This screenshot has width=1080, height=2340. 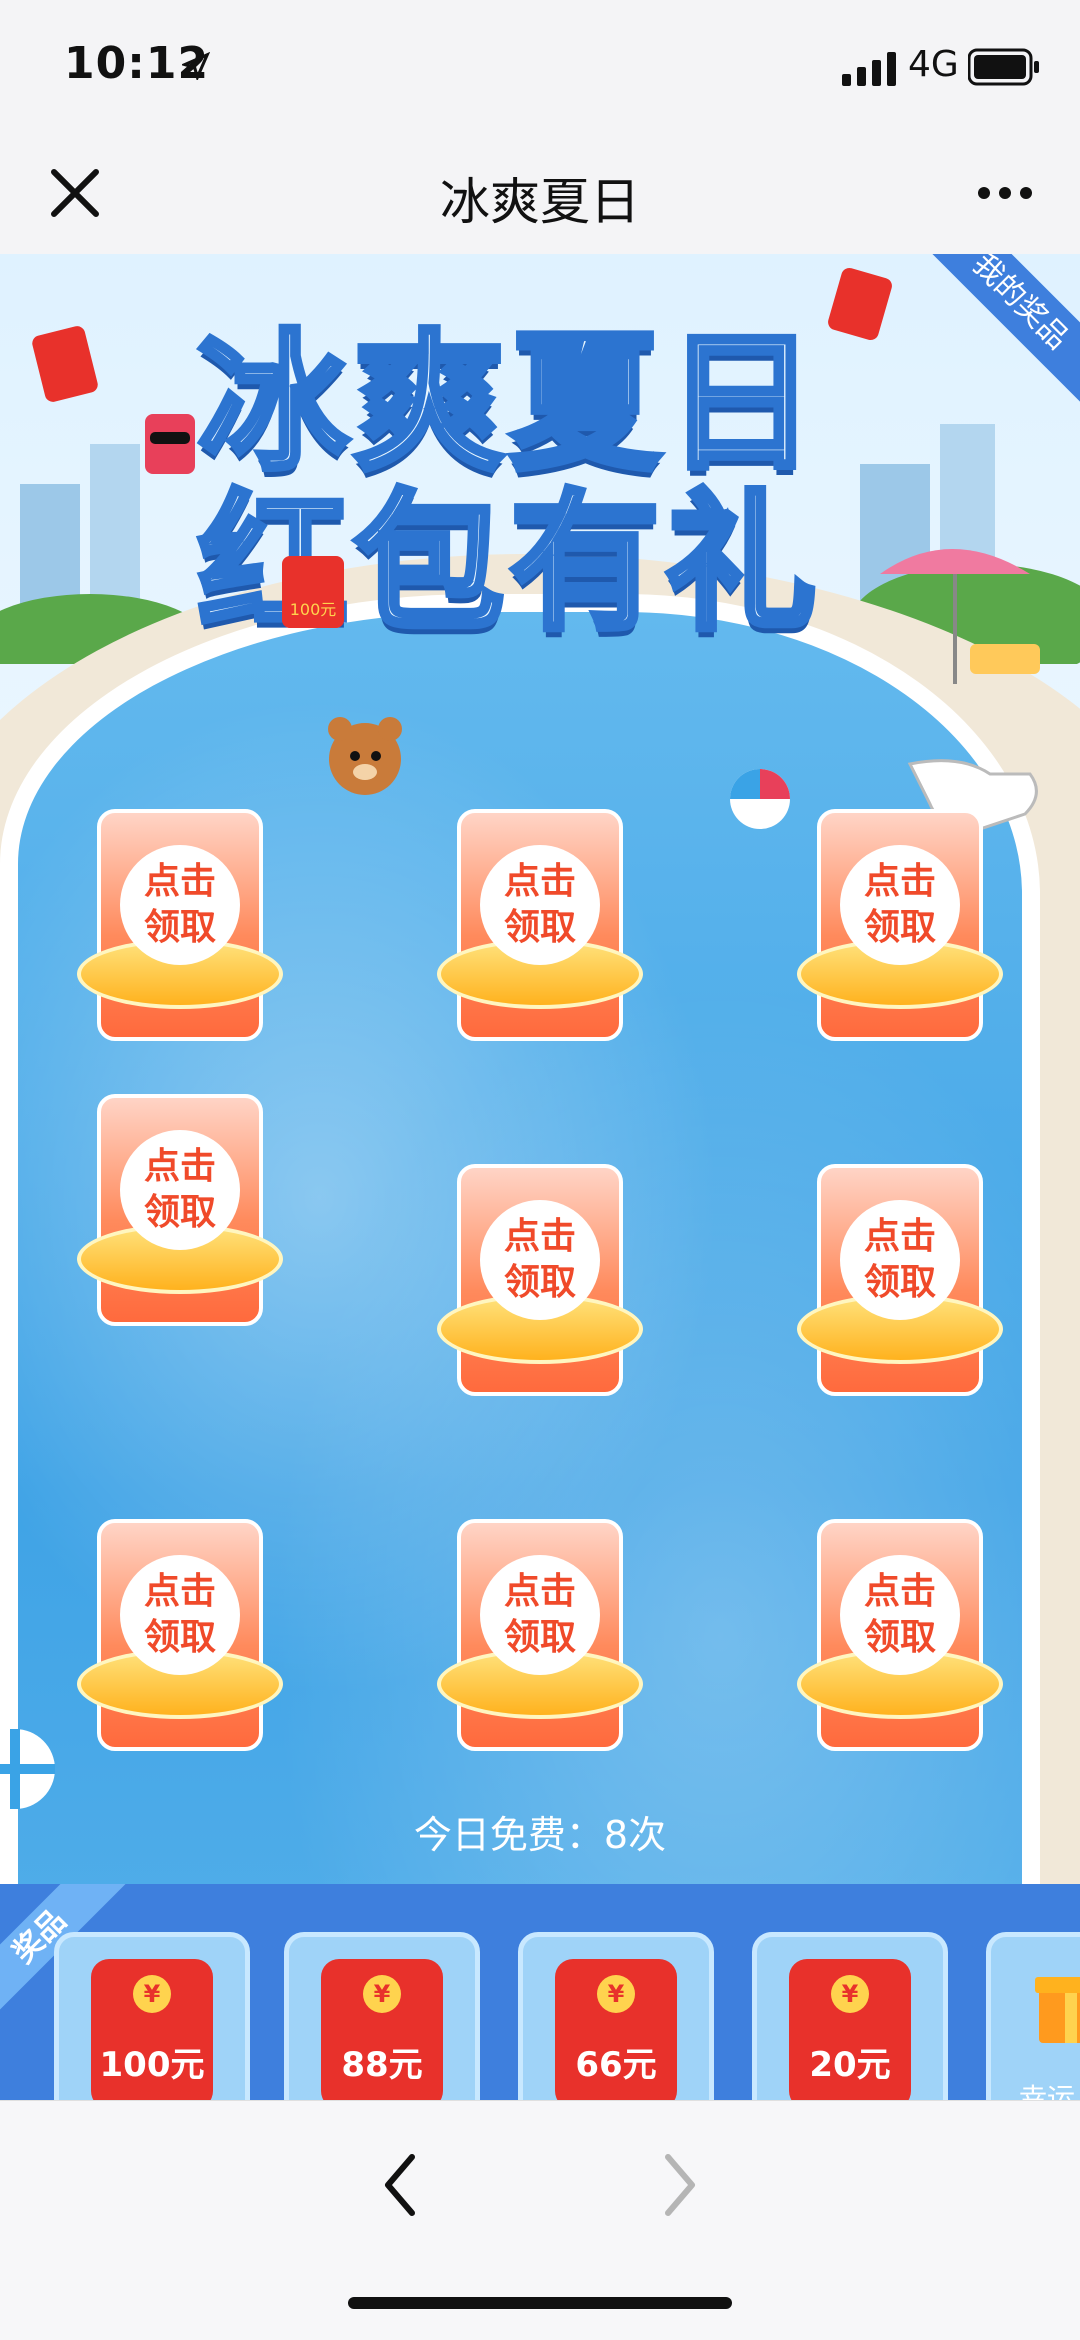 I want to click on signal-icon, so click(x=869, y=69).